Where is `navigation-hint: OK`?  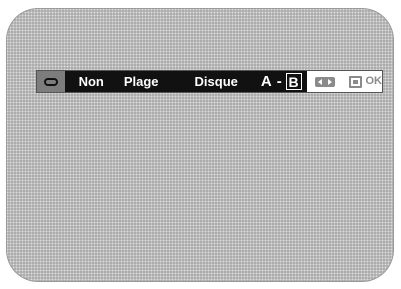 navigation-hint: OK is located at coordinates (344, 81).